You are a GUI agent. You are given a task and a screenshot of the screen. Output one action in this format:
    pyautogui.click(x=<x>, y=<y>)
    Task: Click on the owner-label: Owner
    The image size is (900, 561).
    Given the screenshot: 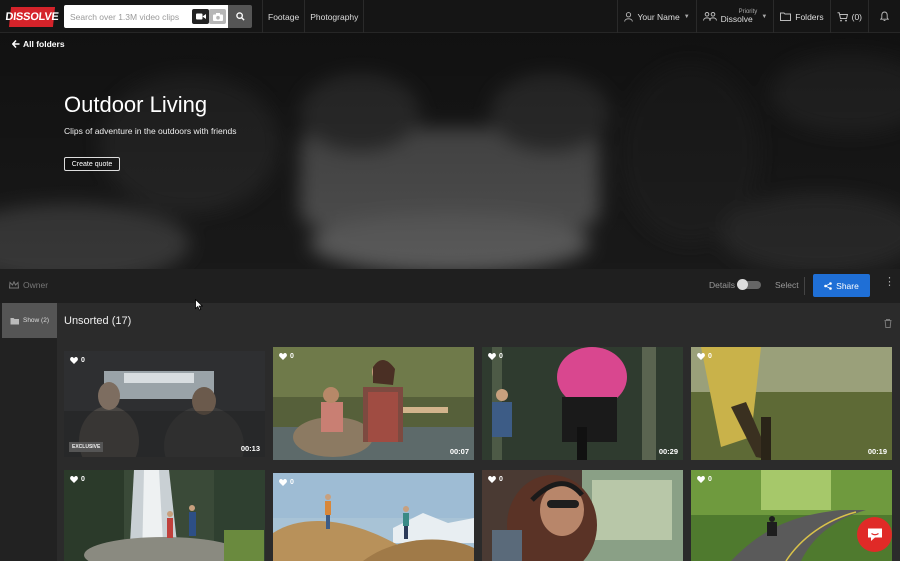 What is the action you would take?
    pyautogui.click(x=28, y=285)
    